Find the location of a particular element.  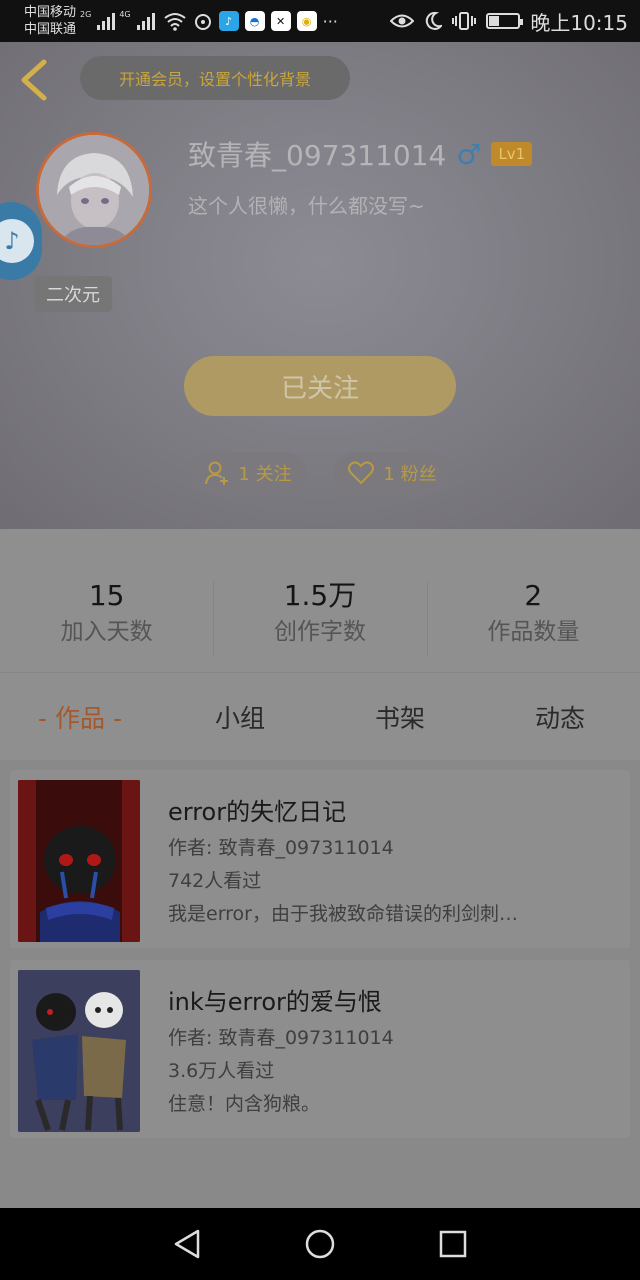

chevron-left-icon is located at coordinates (34, 80).